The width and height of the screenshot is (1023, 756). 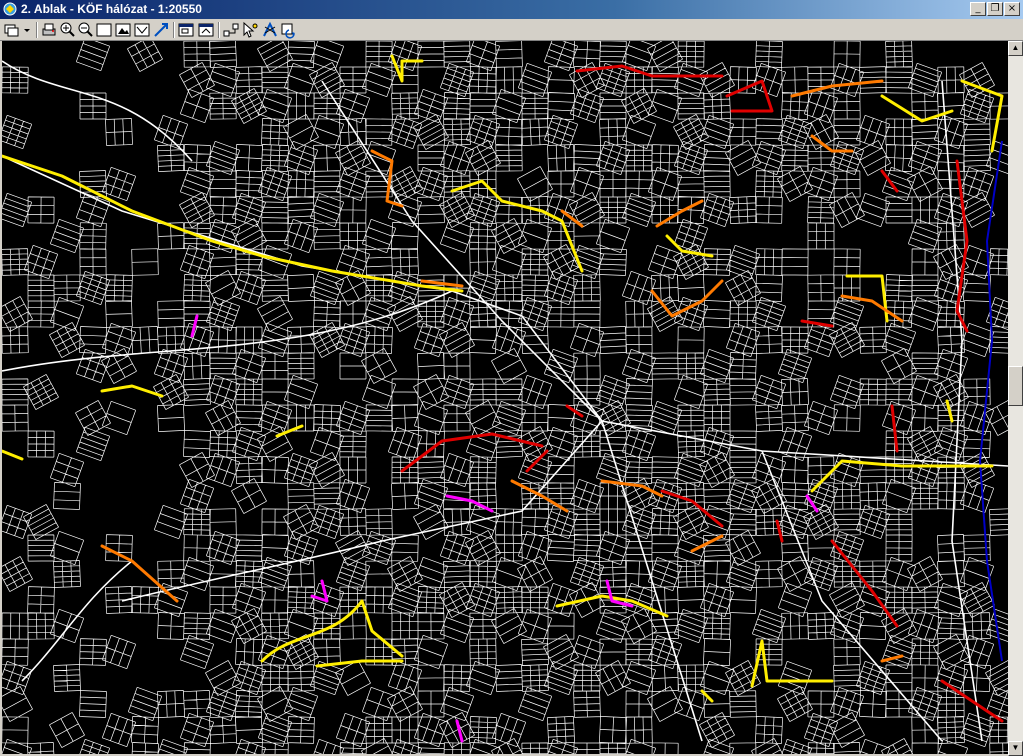 I want to click on select-tool-button, so click(x=250, y=30).